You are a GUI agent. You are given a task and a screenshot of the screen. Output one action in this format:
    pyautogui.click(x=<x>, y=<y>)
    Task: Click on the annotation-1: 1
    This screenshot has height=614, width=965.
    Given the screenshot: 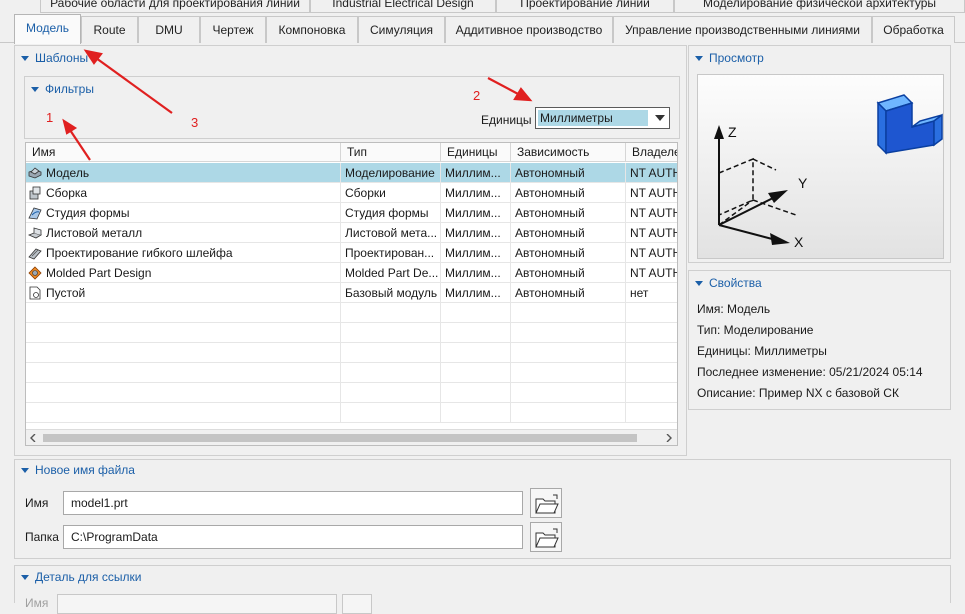 What is the action you would take?
    pyautogui.click(x=50, y=117)
    